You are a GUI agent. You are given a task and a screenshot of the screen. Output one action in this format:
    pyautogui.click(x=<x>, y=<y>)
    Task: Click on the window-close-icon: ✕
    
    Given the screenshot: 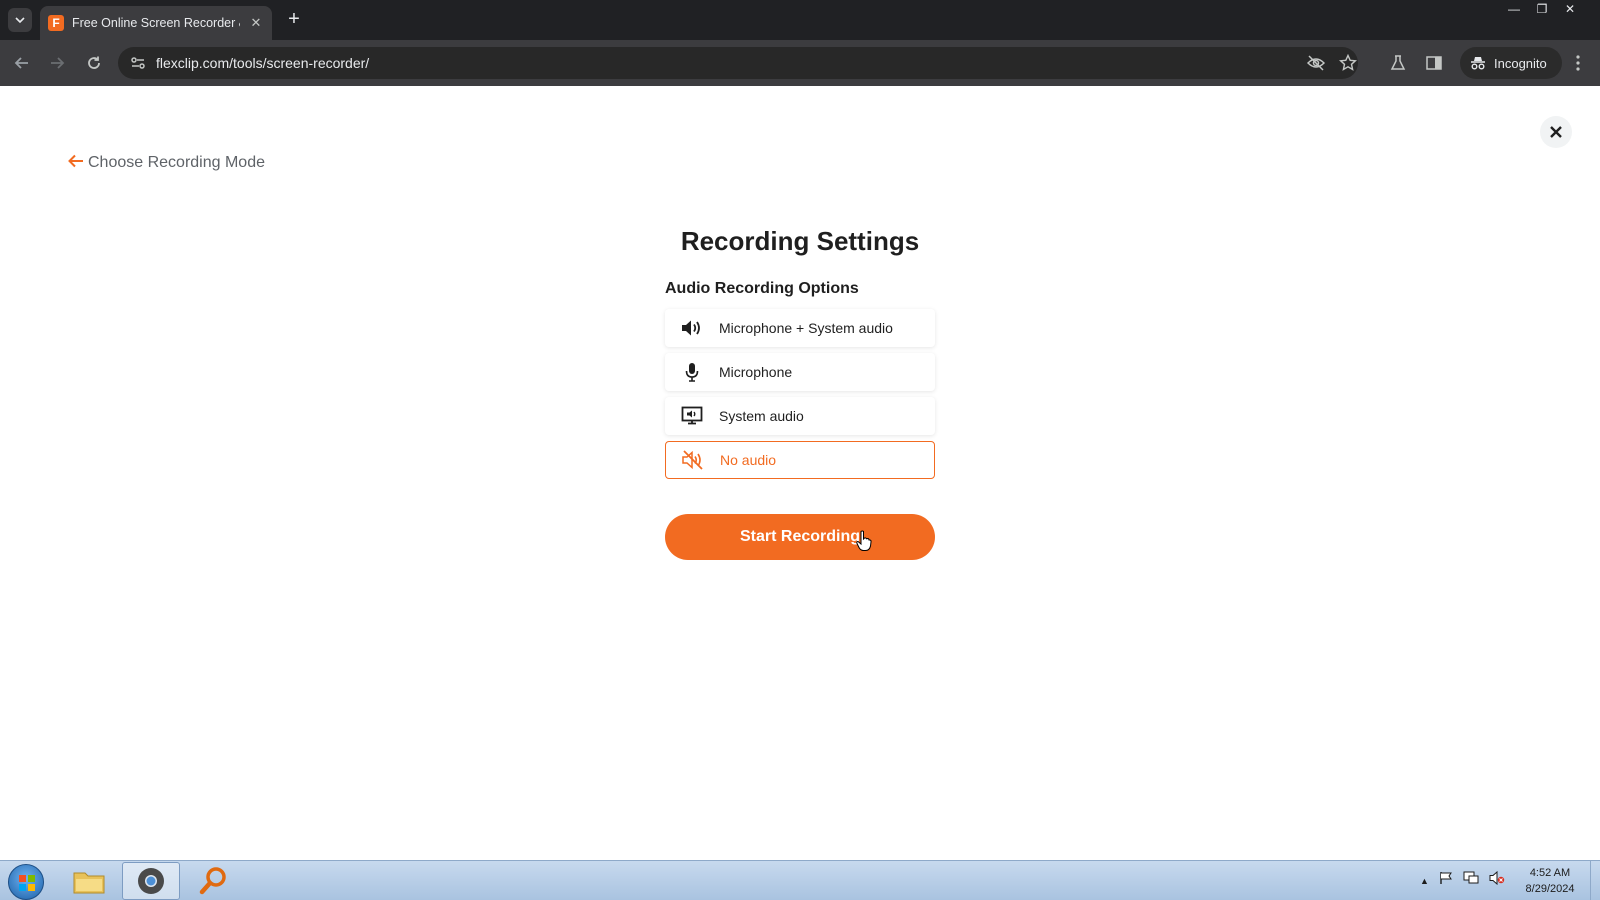 What is the action you would take?
    pyautogui.click(x=1570, y=9)
    